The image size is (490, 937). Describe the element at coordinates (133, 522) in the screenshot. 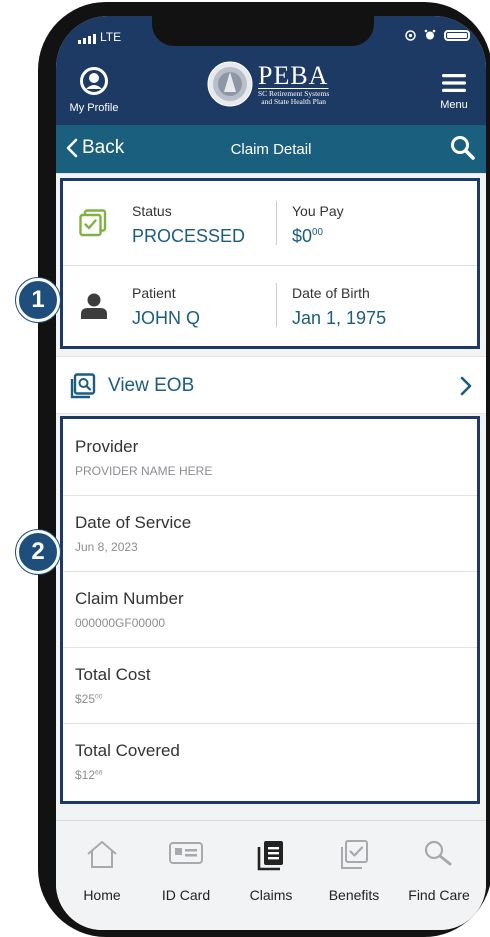

I see `date-of-service-label: Date of Service` at that location.